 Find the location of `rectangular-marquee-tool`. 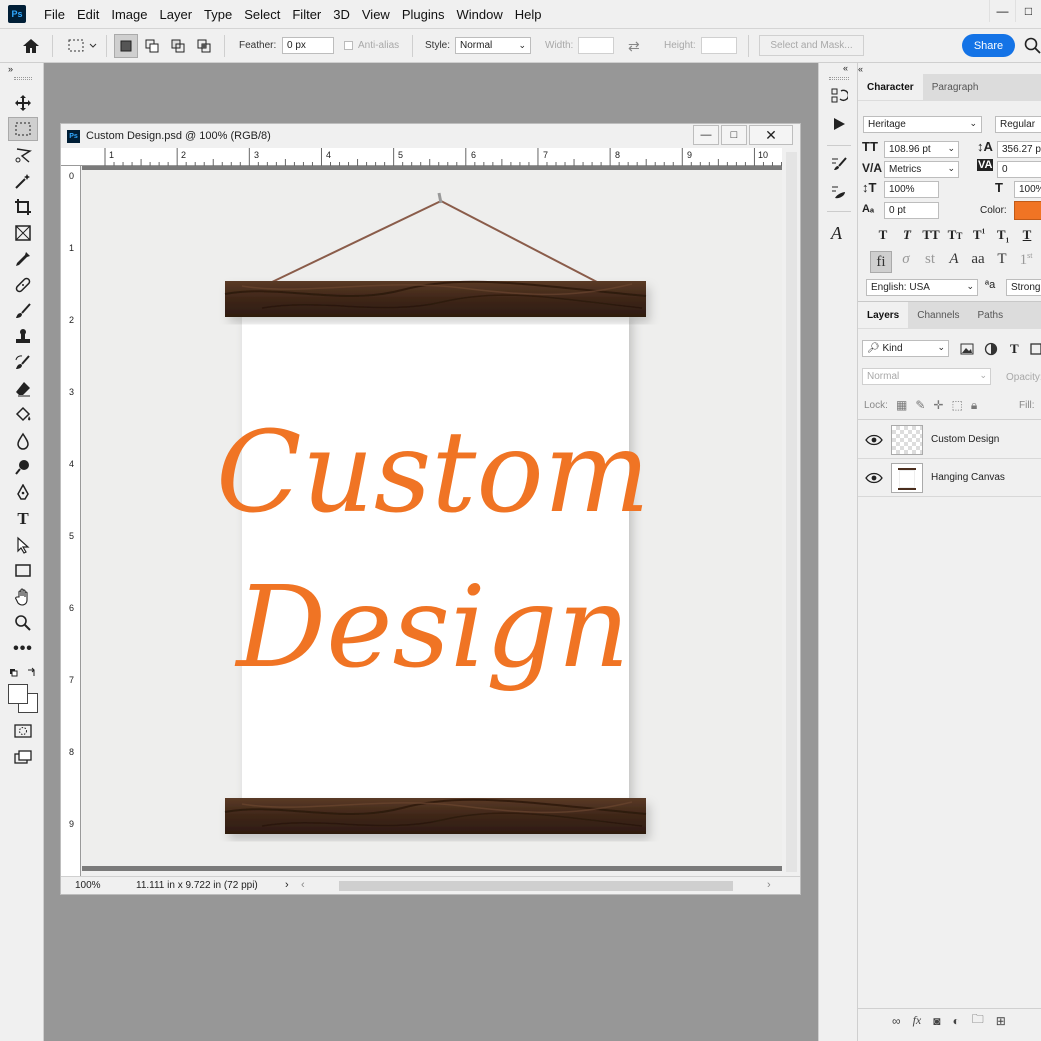

rectangular-marquee-tool is located at coordinates (23, 129).